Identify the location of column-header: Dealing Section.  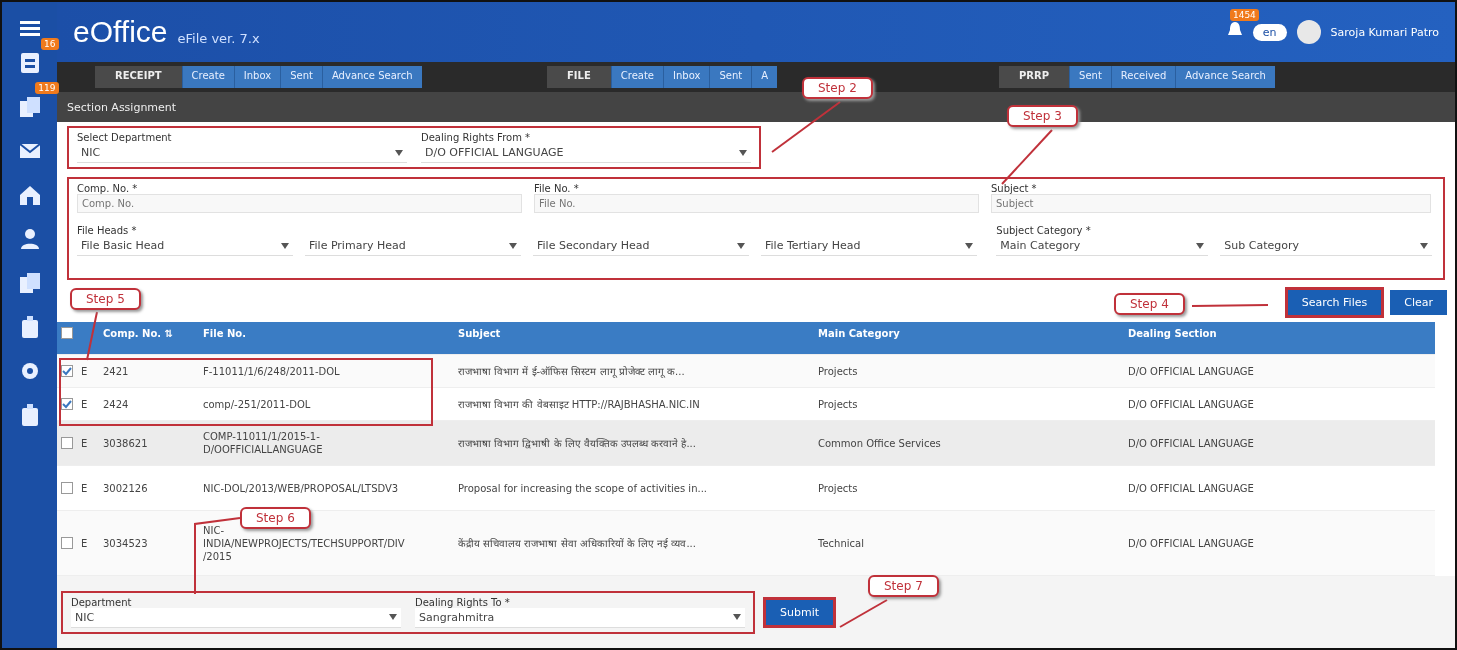
(1281, 333).